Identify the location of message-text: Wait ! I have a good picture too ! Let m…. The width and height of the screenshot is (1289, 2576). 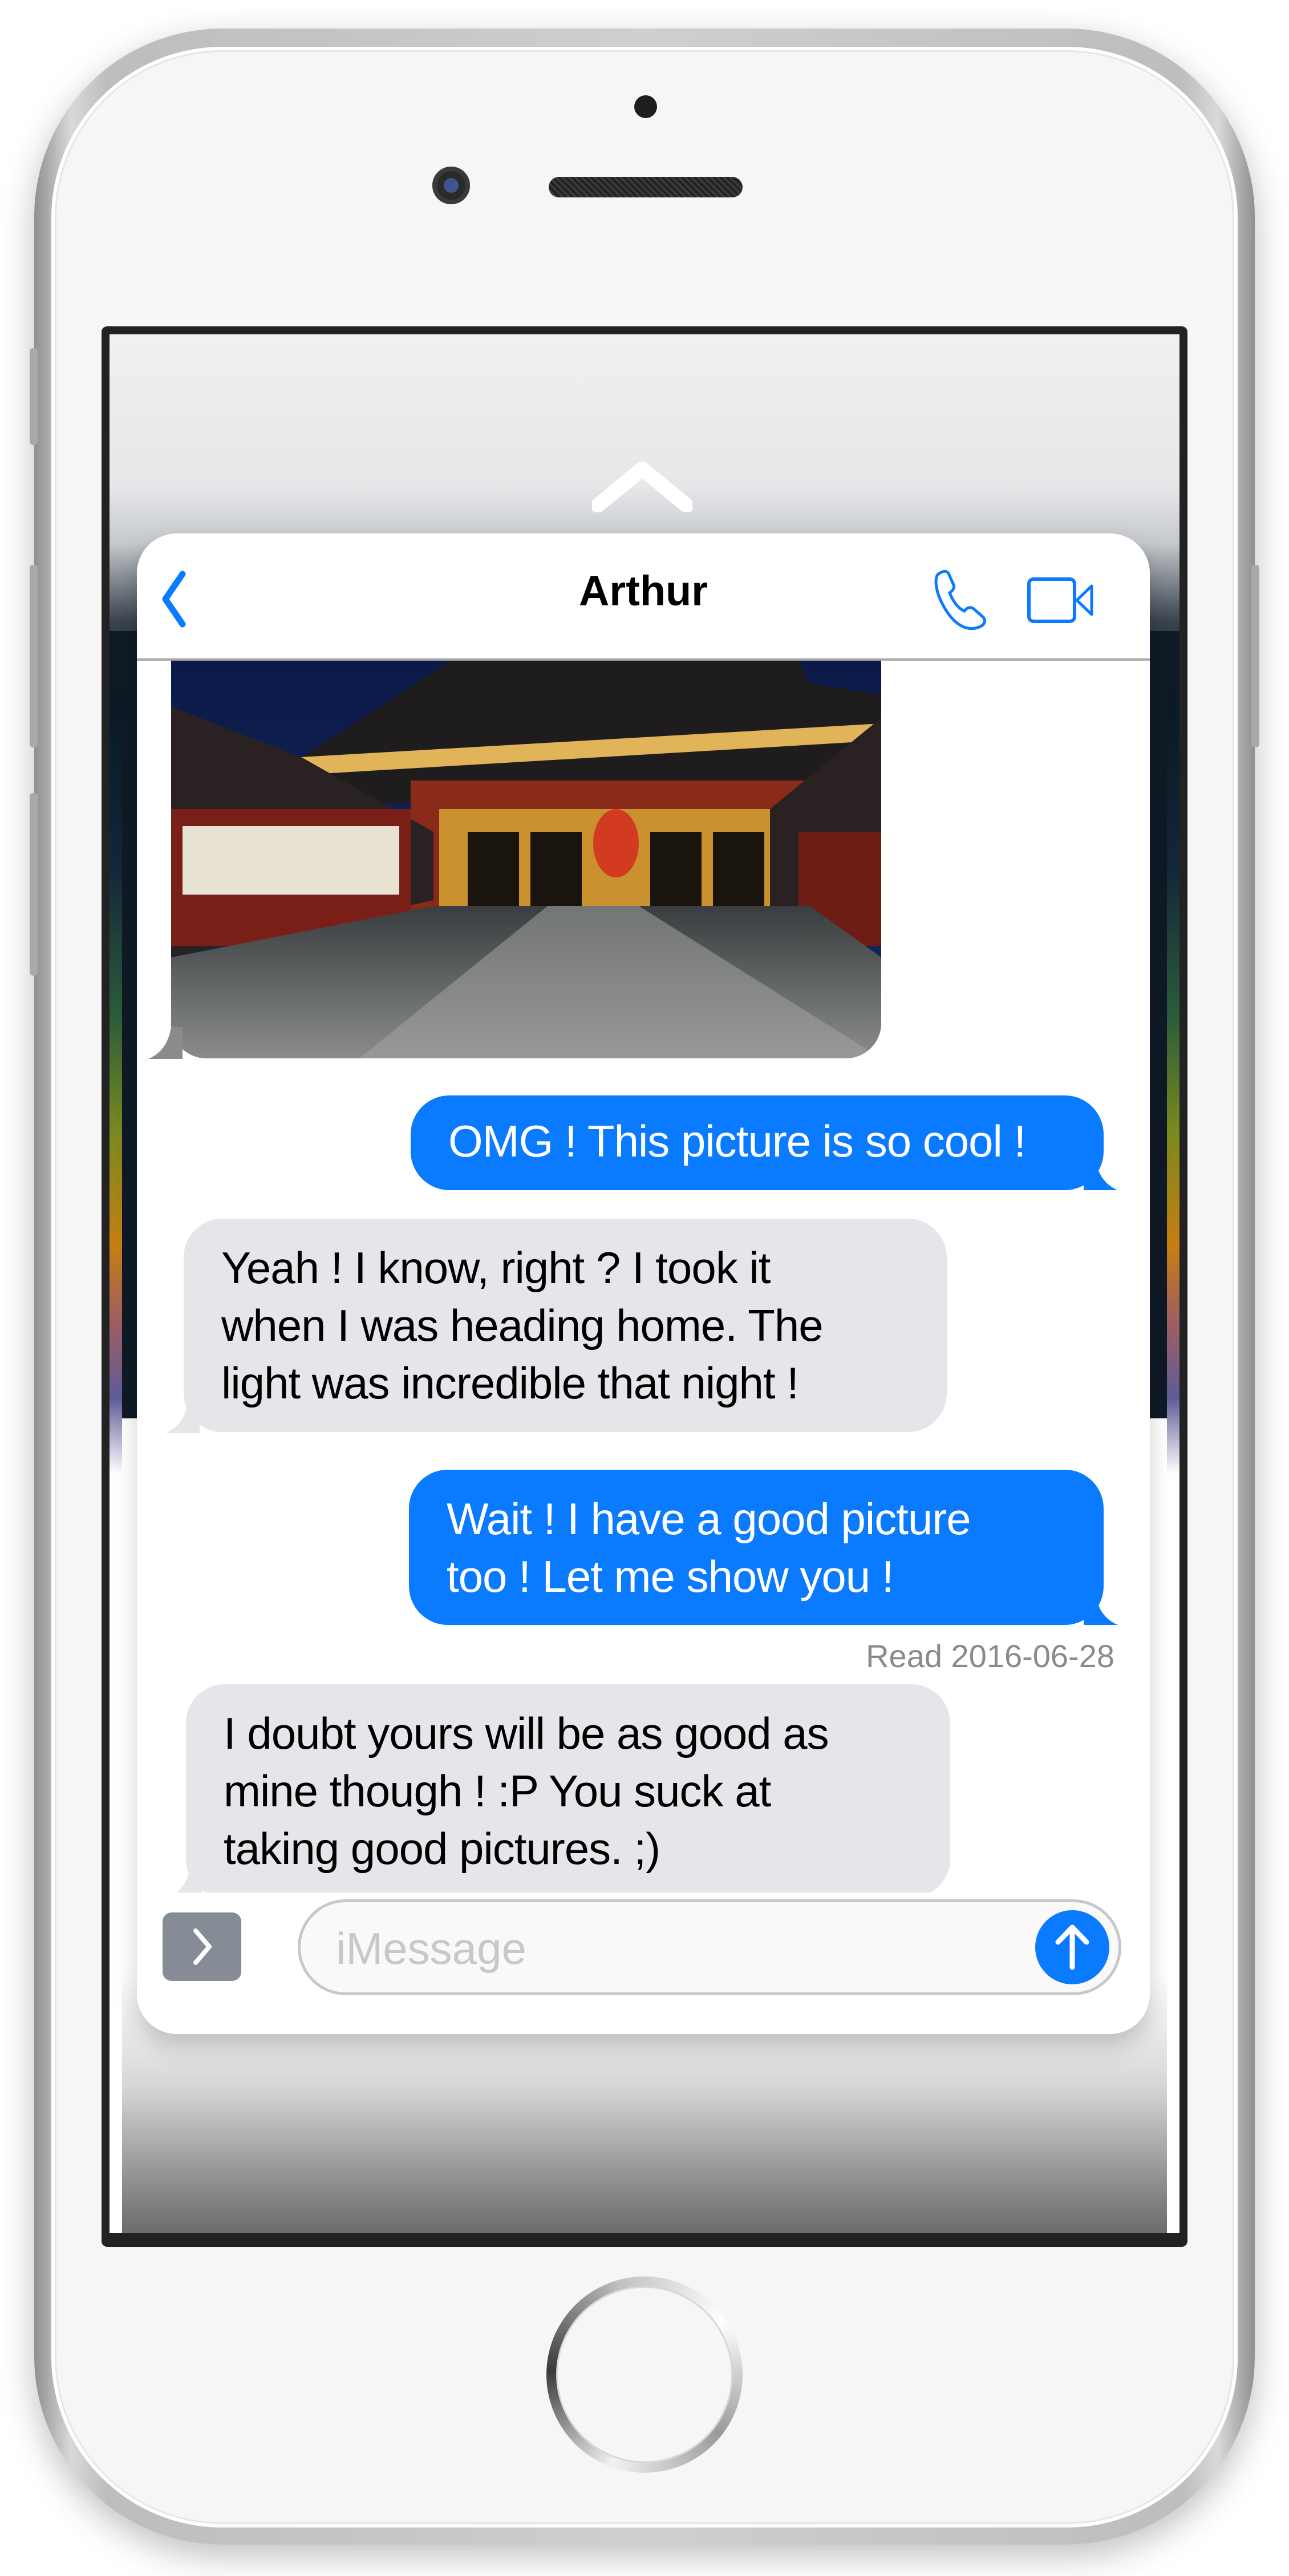
(709, 1548).